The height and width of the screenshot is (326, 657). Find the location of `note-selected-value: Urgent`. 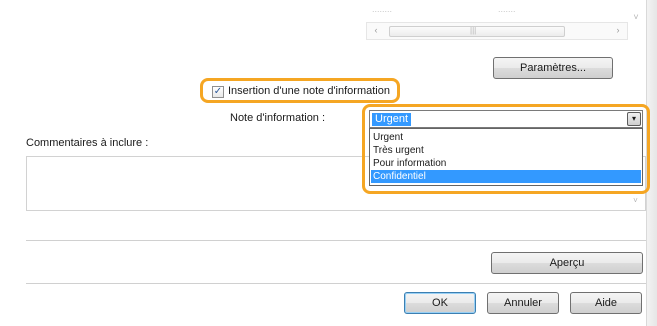

note-selected-value: Urgent is located at coordinates (392, 119).